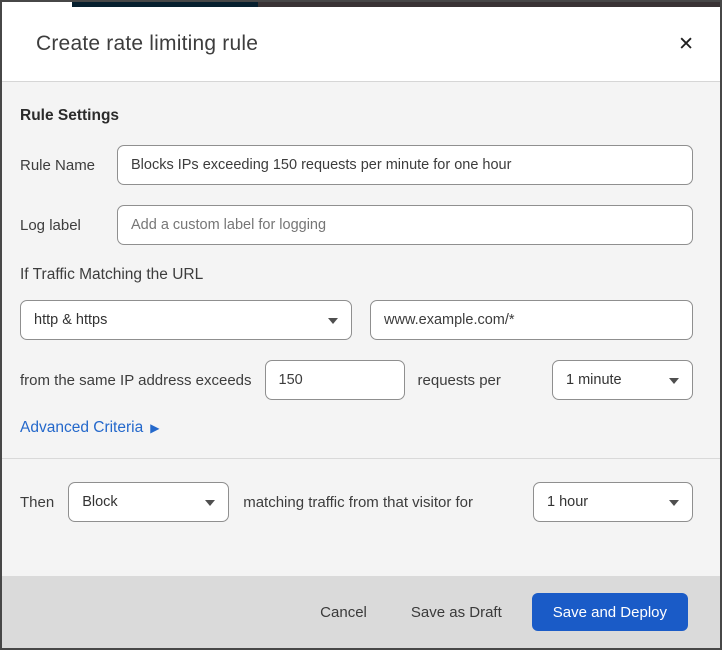  Describe the element at coordinates (58, 165) in the screenshot. I see `rule-name-label: Rule Name` at that location.